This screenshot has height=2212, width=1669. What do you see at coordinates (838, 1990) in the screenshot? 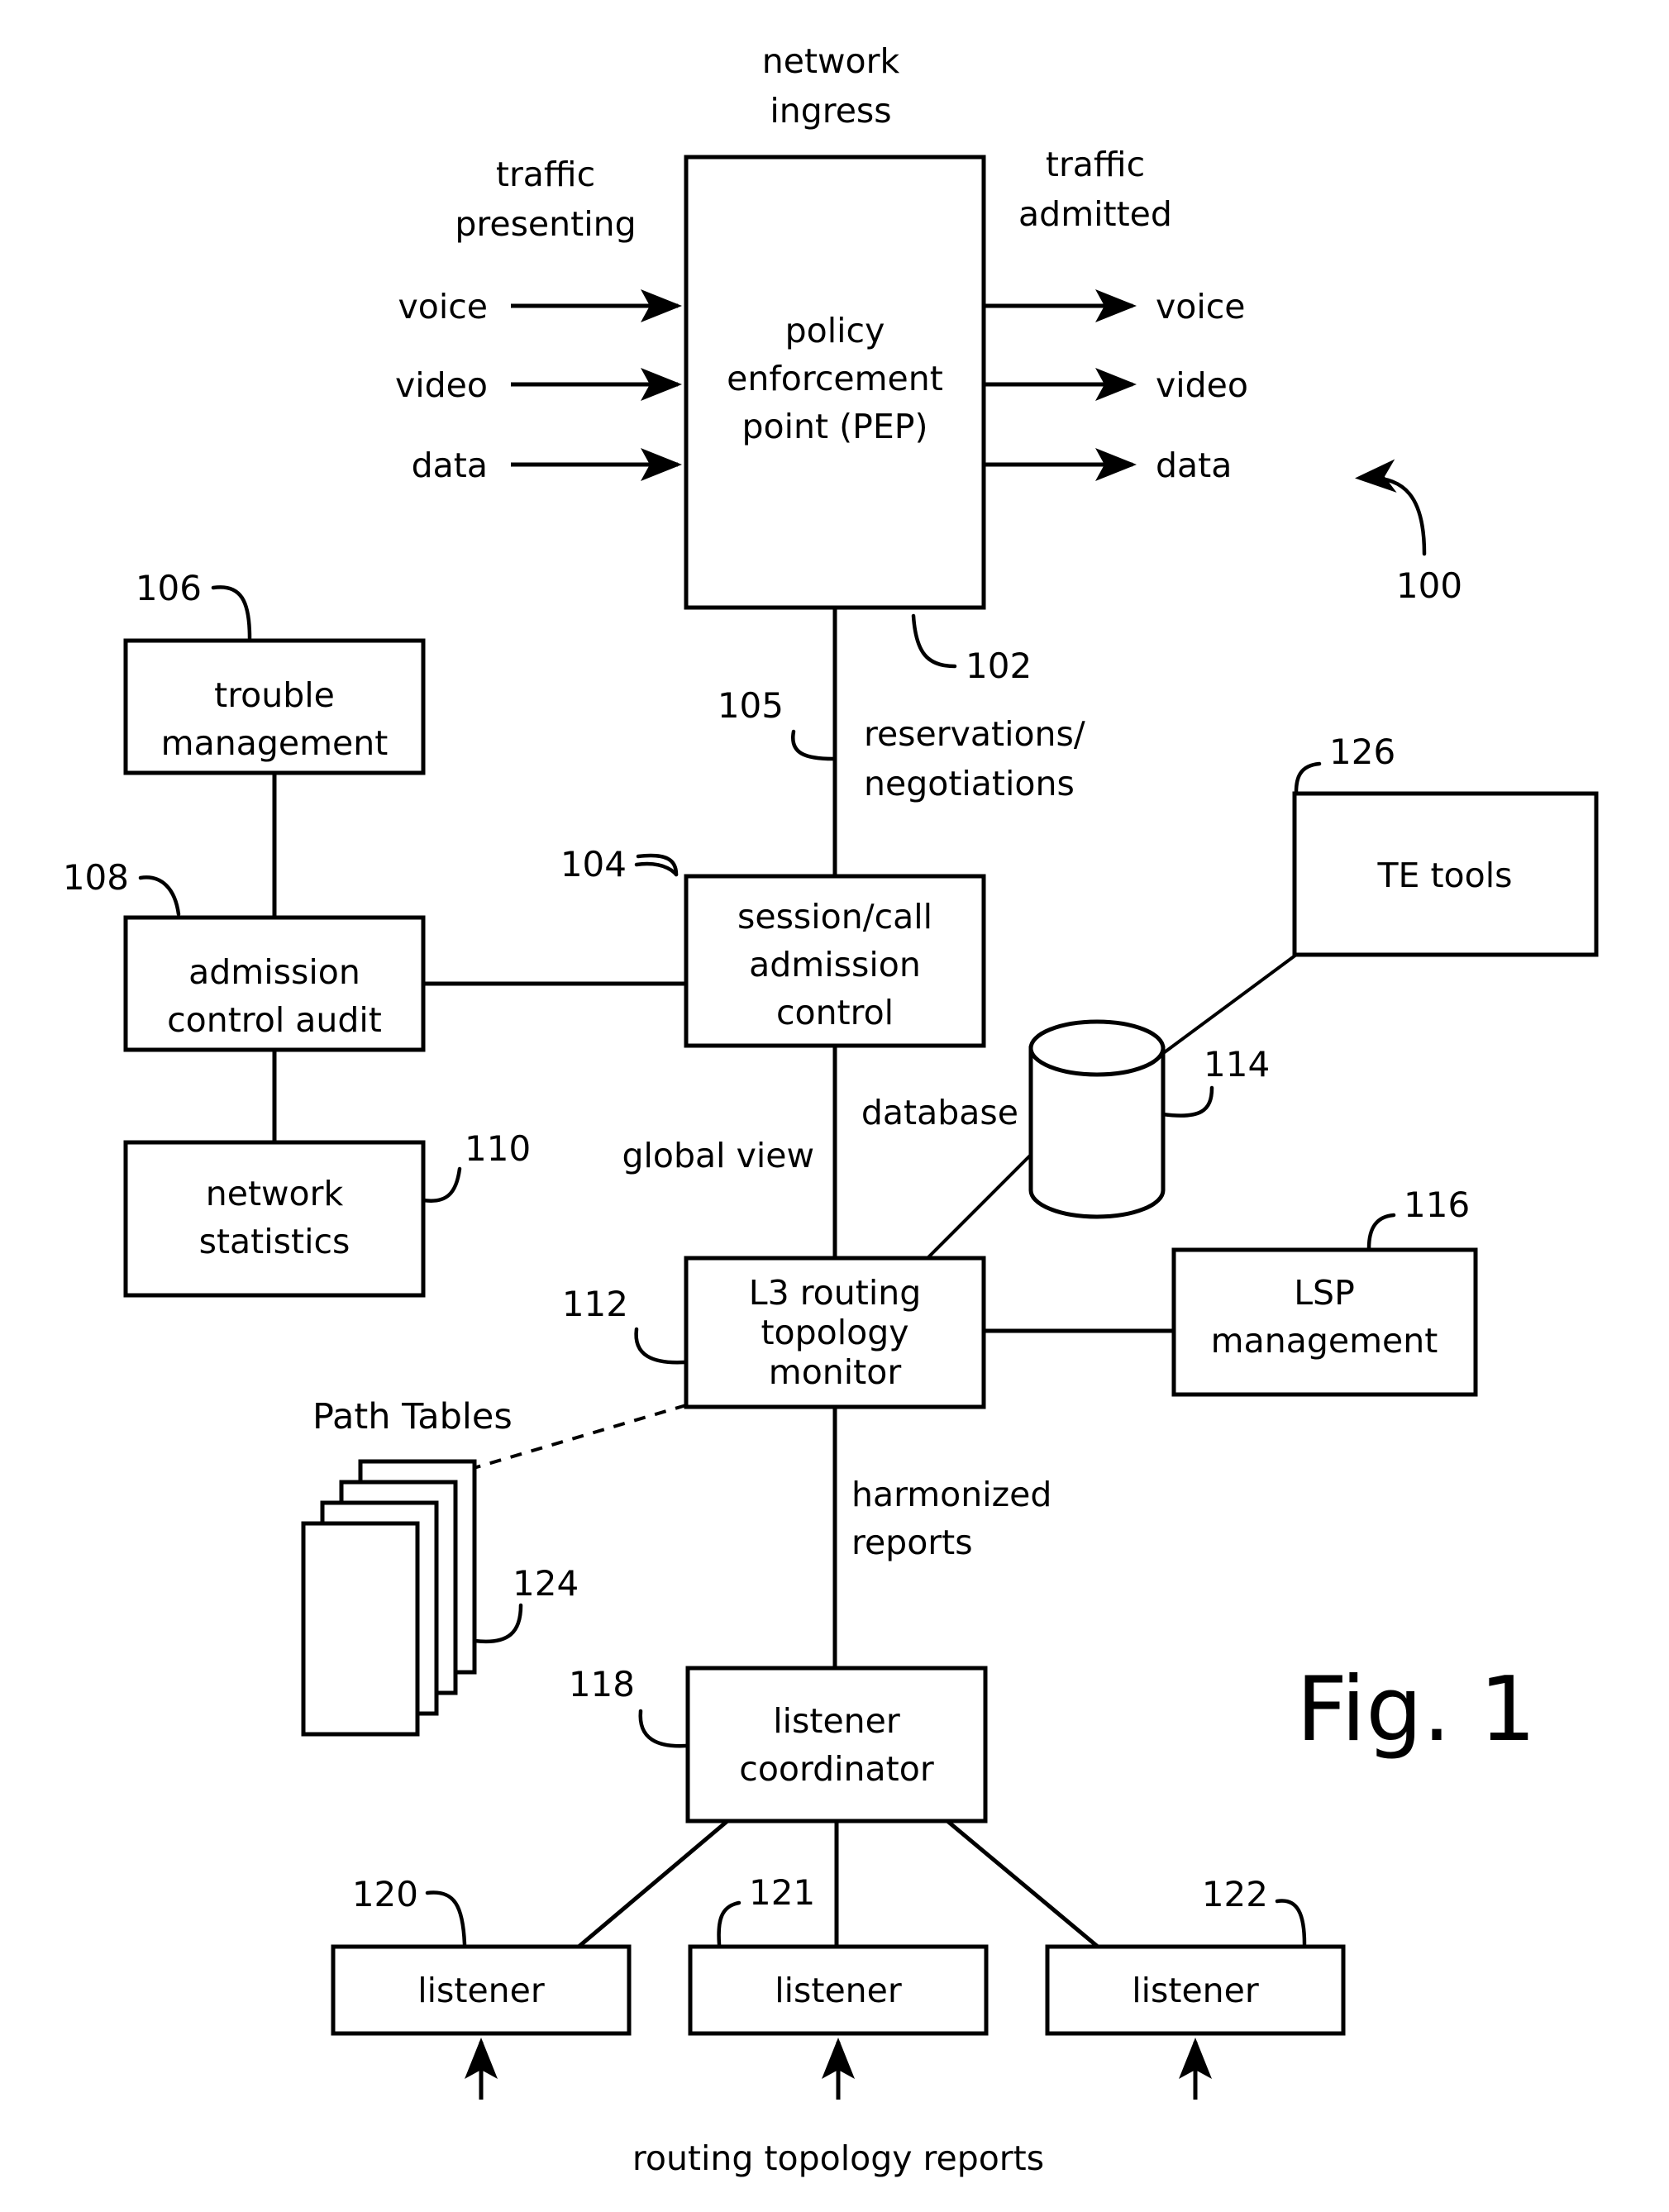
I see `listener-center-label: listener` at bounding box center [838, 1990].